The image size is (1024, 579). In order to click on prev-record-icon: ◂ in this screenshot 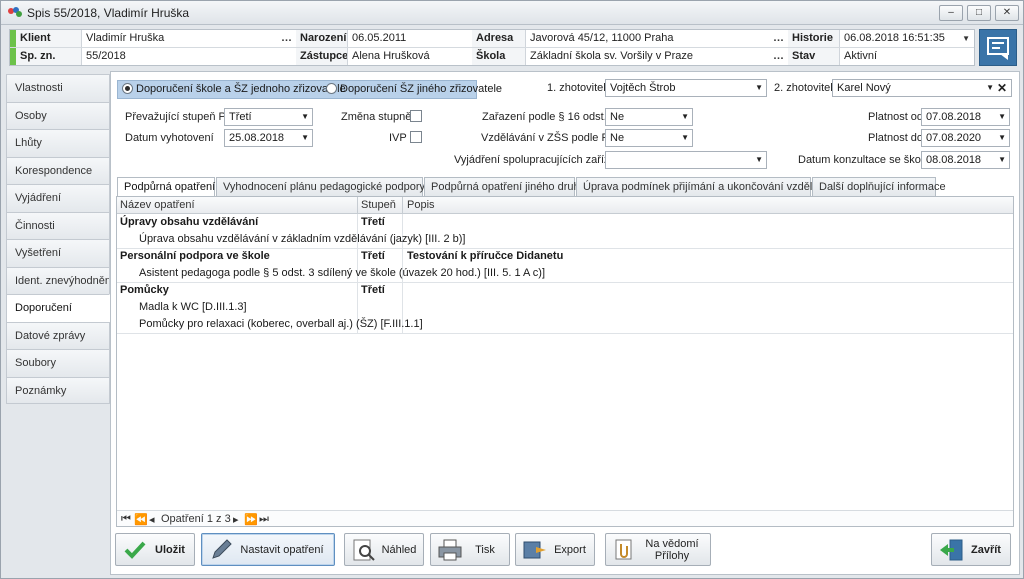, I will do `click(152, 519)`.